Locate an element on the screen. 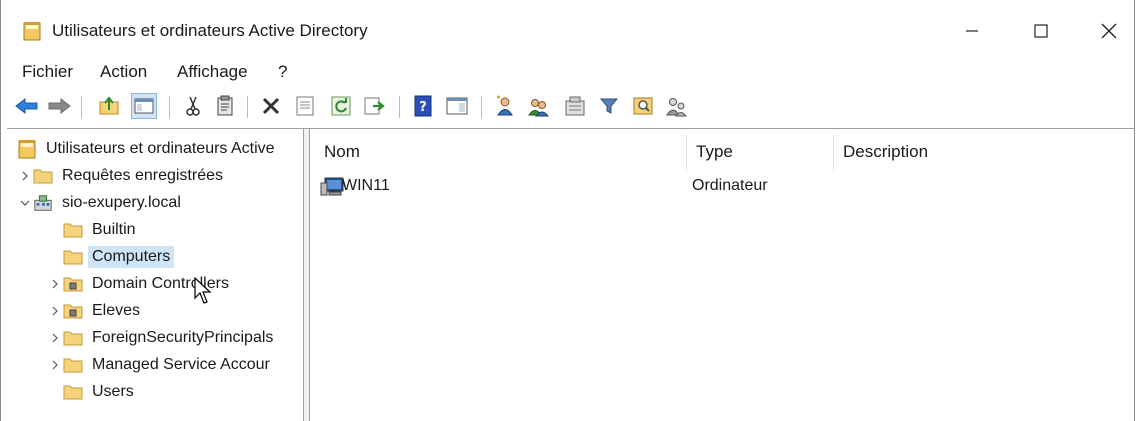 This screenshot has width=1137, height=421. toolbar: ? is located at coordinates (567, 106).